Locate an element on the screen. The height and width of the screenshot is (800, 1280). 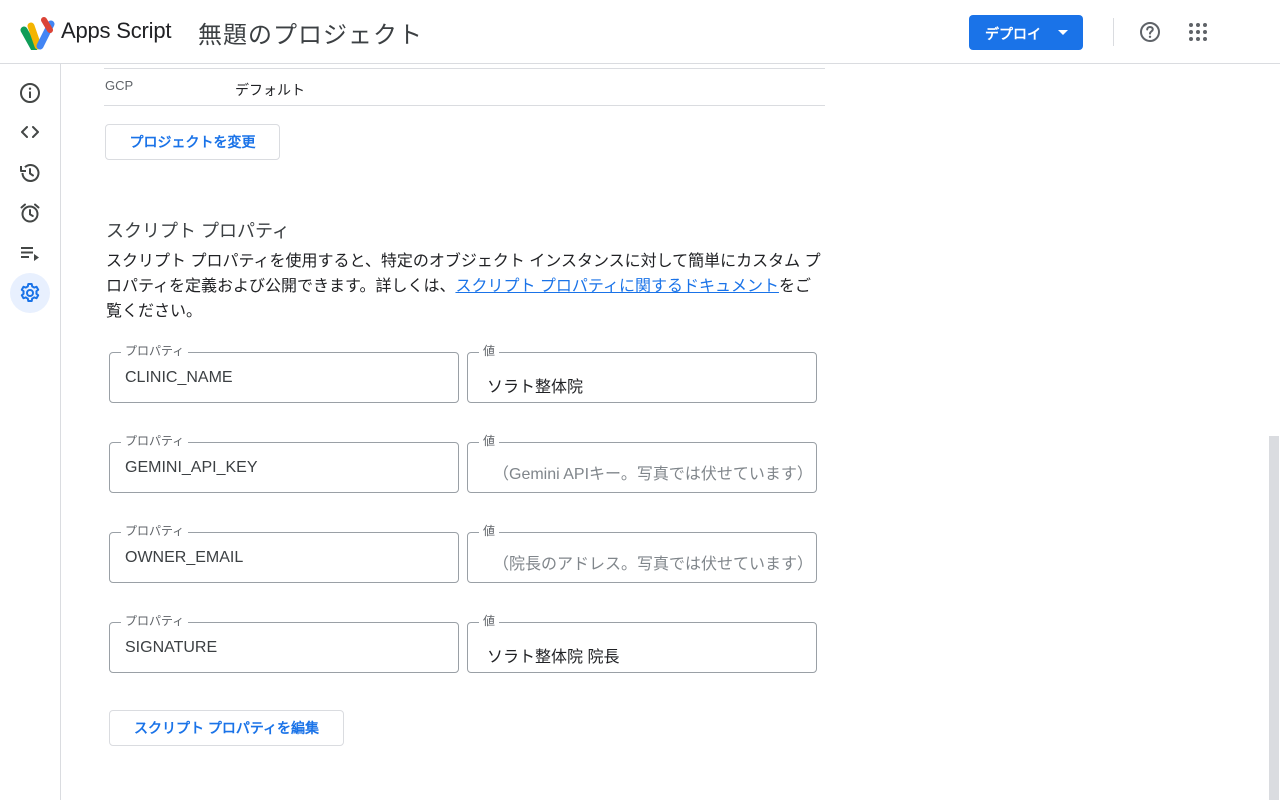
app-name: Apps Script is located at coordinates (116, 31).